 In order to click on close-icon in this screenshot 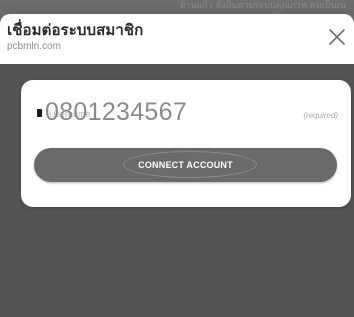, I will do `click(337, 37)`.